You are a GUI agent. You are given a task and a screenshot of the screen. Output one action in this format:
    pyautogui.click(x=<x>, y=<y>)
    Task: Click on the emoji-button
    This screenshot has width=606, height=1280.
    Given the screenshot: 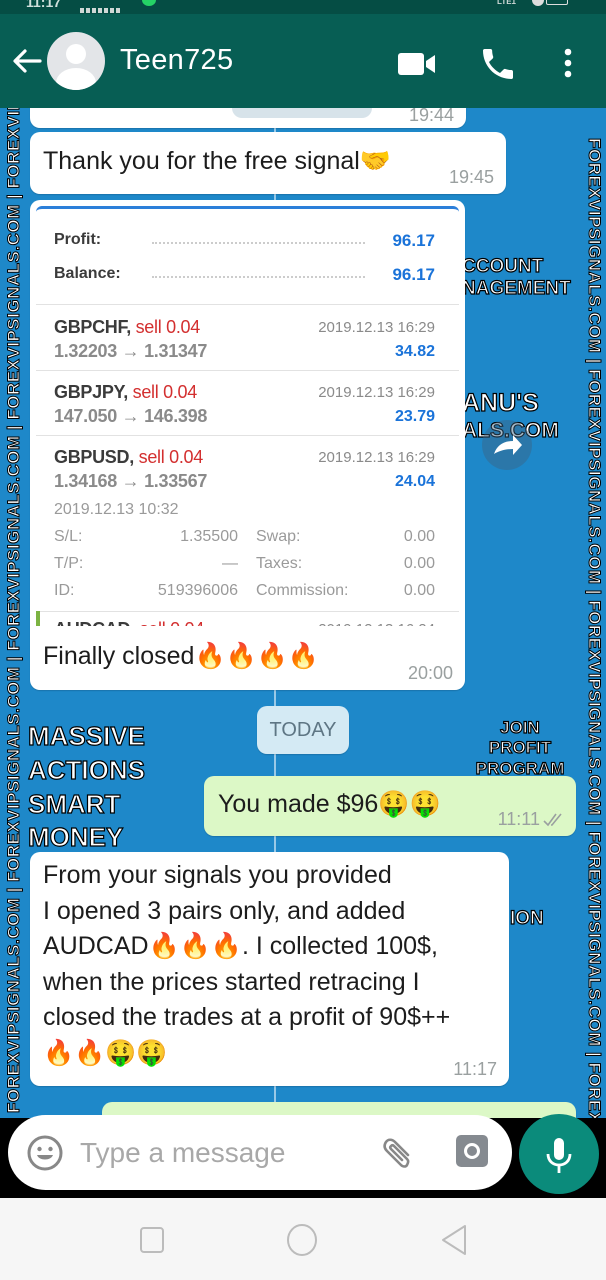 What is the action you would take?
    pyautogui.click(x=45, y=1153)
    